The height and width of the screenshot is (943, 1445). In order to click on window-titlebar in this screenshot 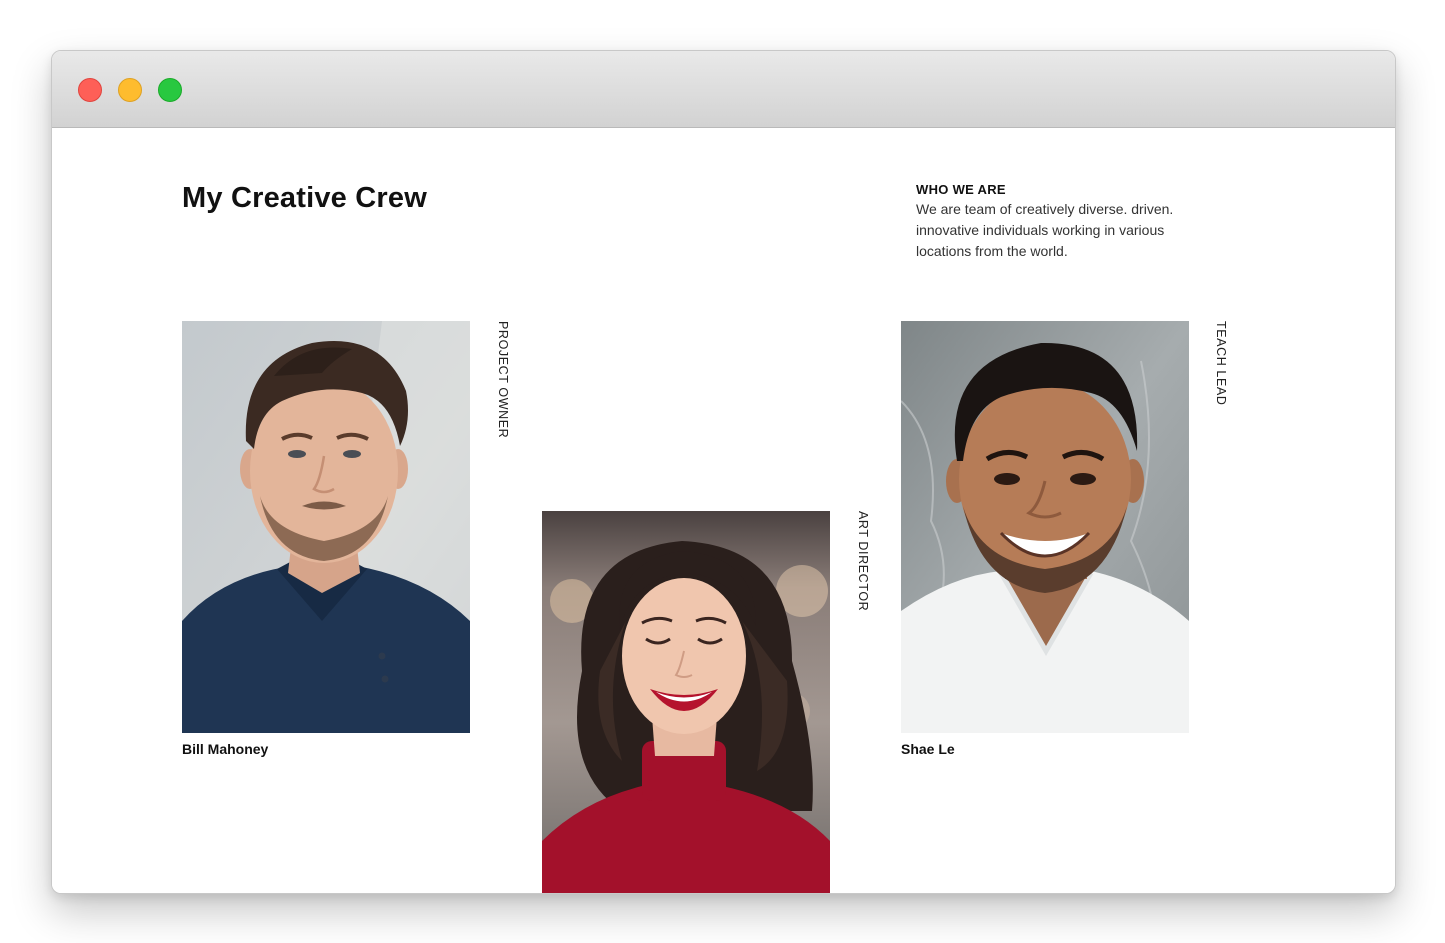, I will do `click(723, 89)`.